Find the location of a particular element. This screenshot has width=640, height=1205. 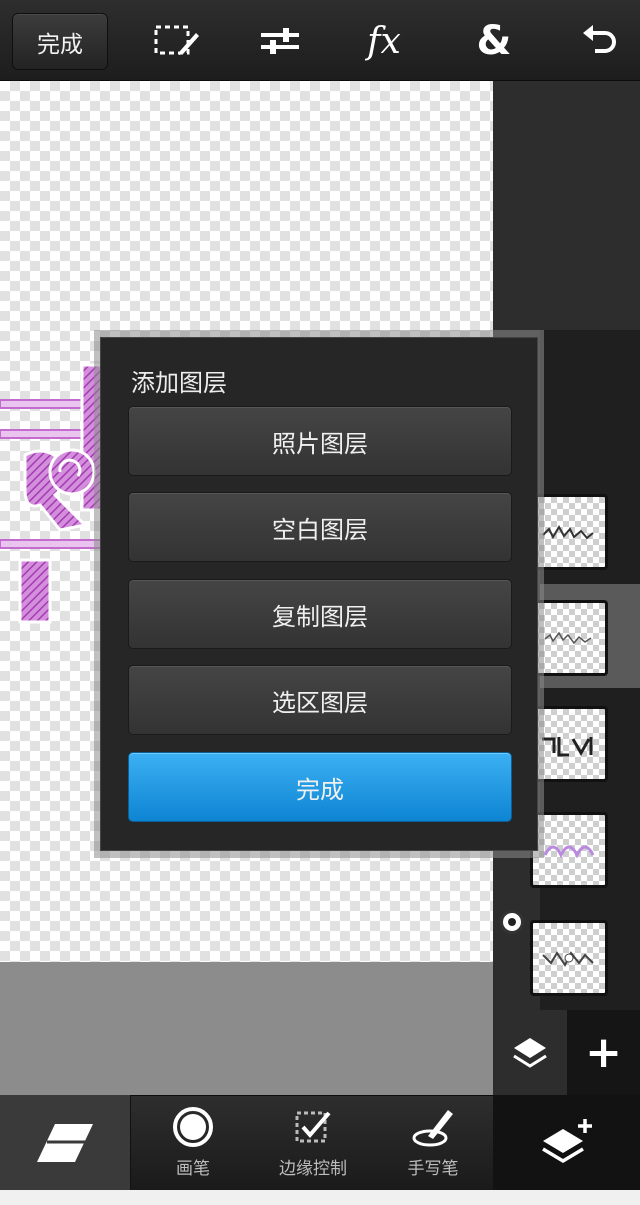

brush-tool: 画笔 is located at coordinates (193, 1142).